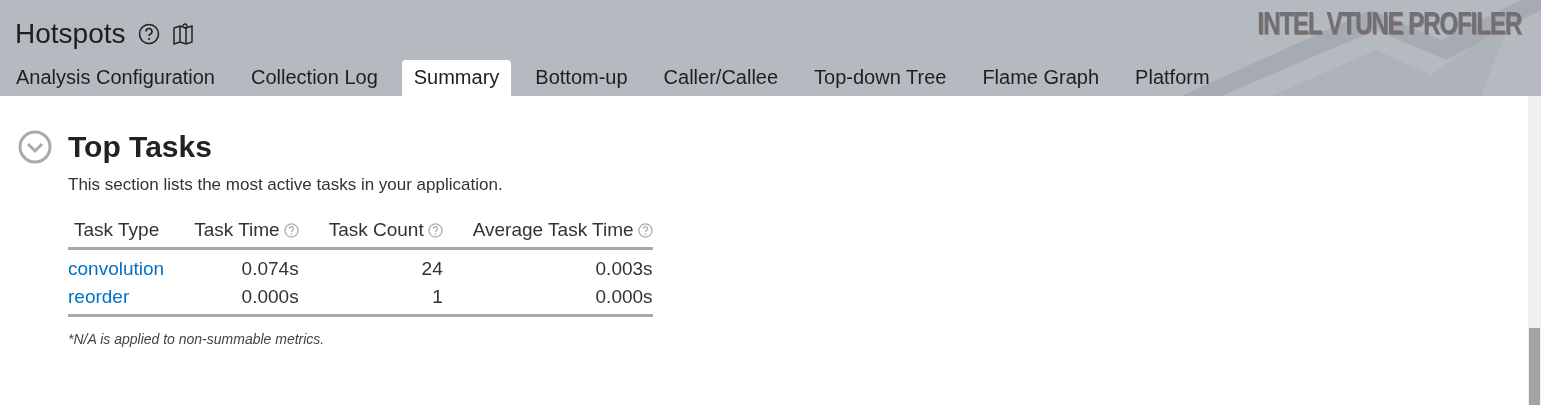 Image resolution: width=1541 pixels, height=405 pixels. What do you see at coordinates (140, 147) in the screenshot?
I see `section-title: Top Tasks` at bounding box center [140, 147].